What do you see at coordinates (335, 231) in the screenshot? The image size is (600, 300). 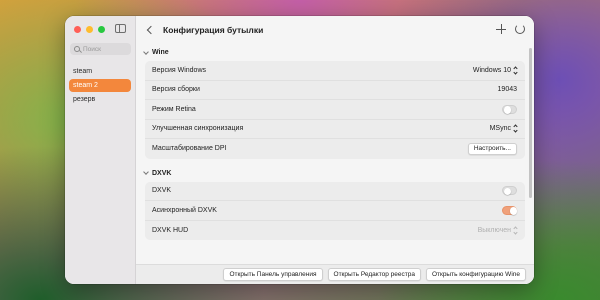 I see `dxvk-hud-row: DXVK HUD Выключен` at bounding box center [335, 231].